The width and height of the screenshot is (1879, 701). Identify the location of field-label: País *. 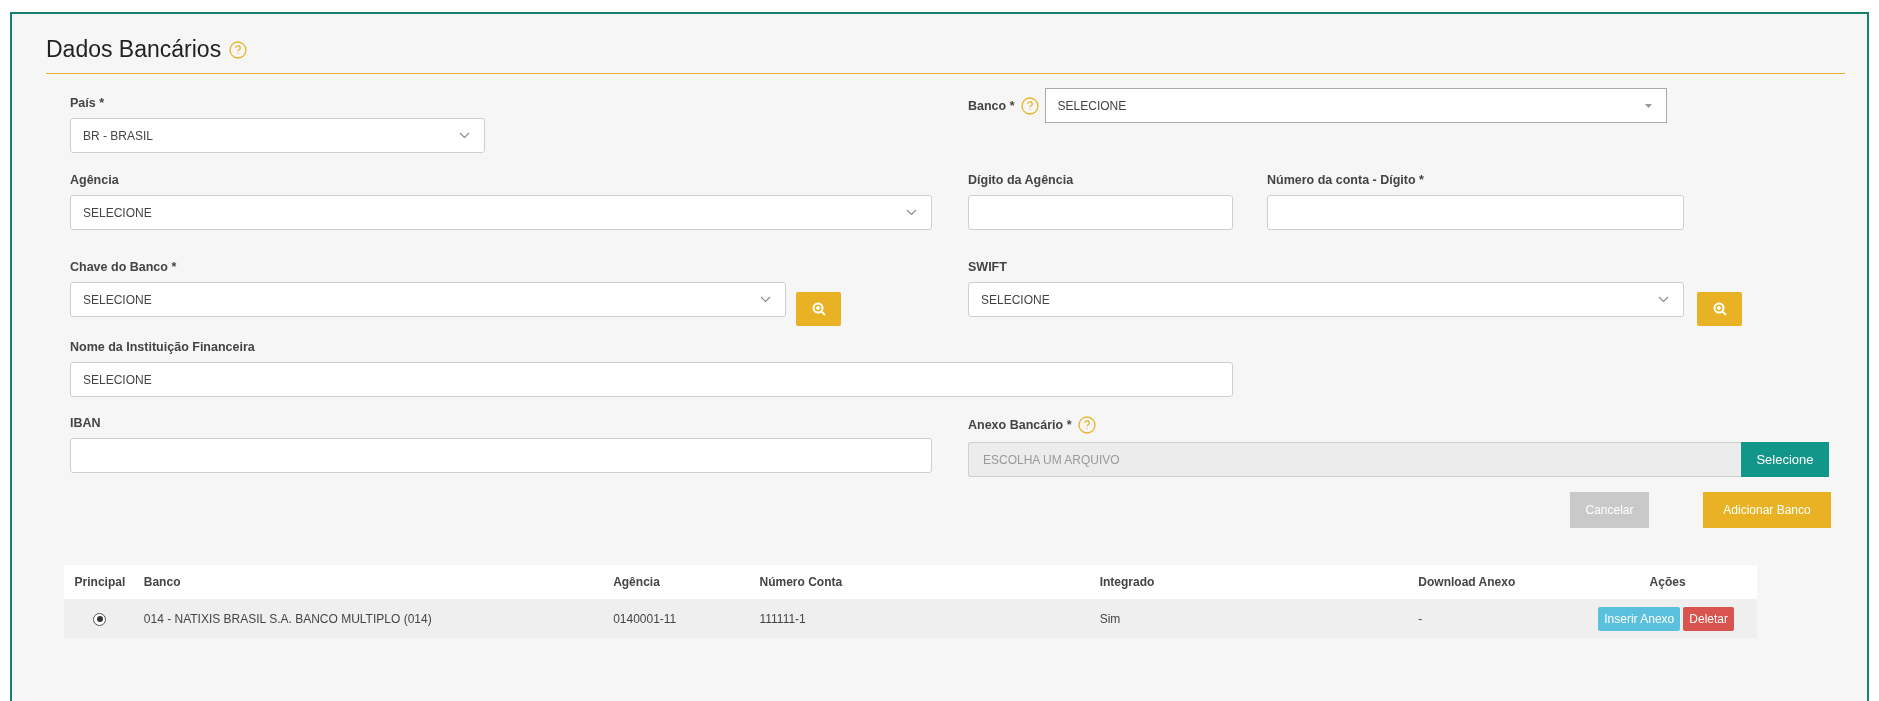
(87, 103).